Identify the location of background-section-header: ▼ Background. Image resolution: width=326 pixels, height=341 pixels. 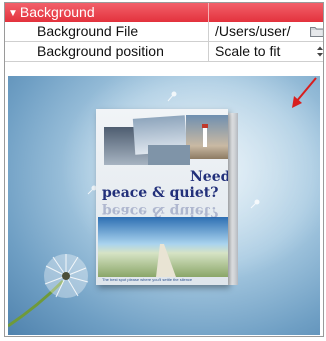
(164, 12).